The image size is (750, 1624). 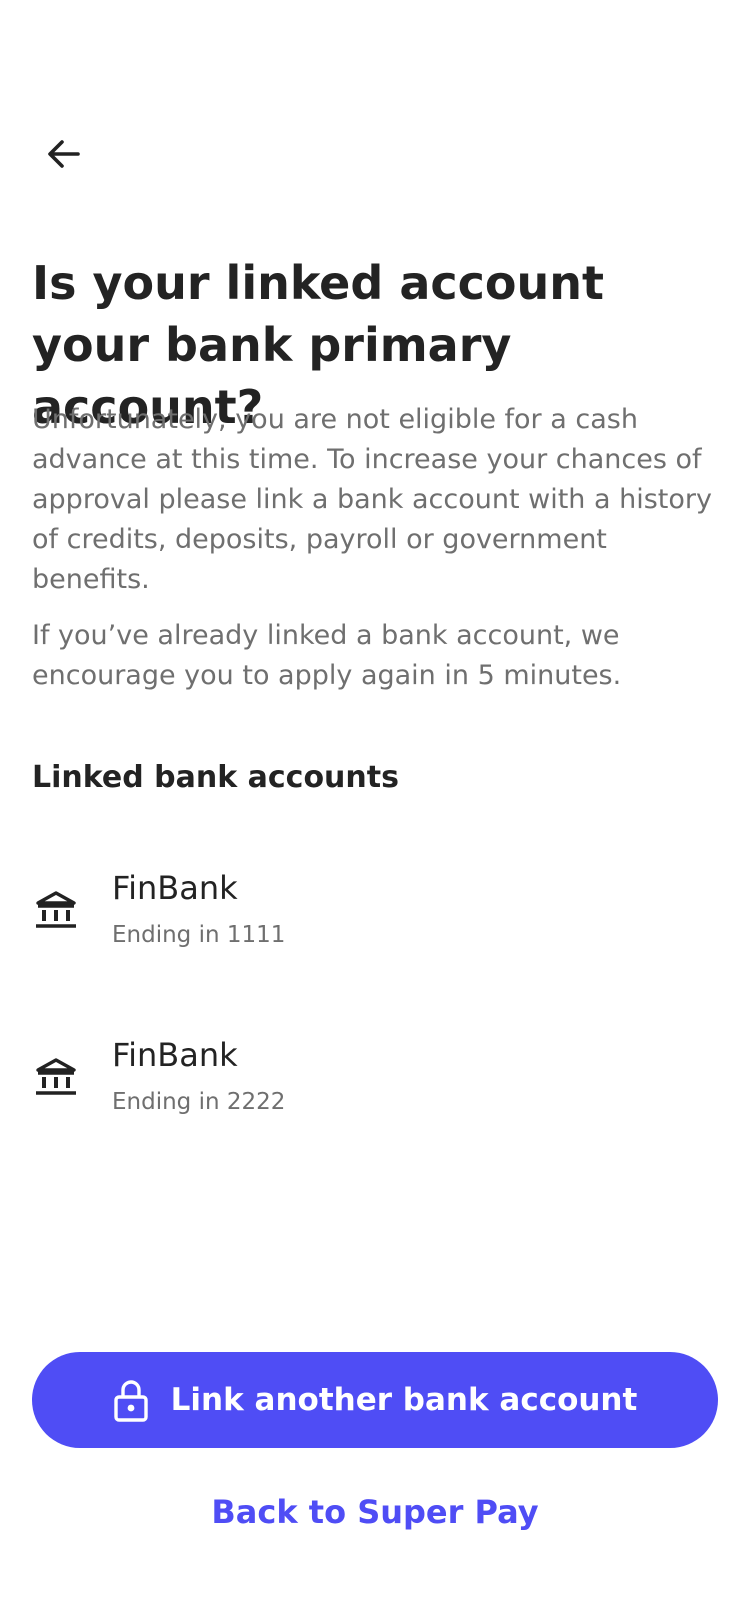 I want to click on back-to-super-pay-link: Back to Super Pay, so click(x=375, y=1512).